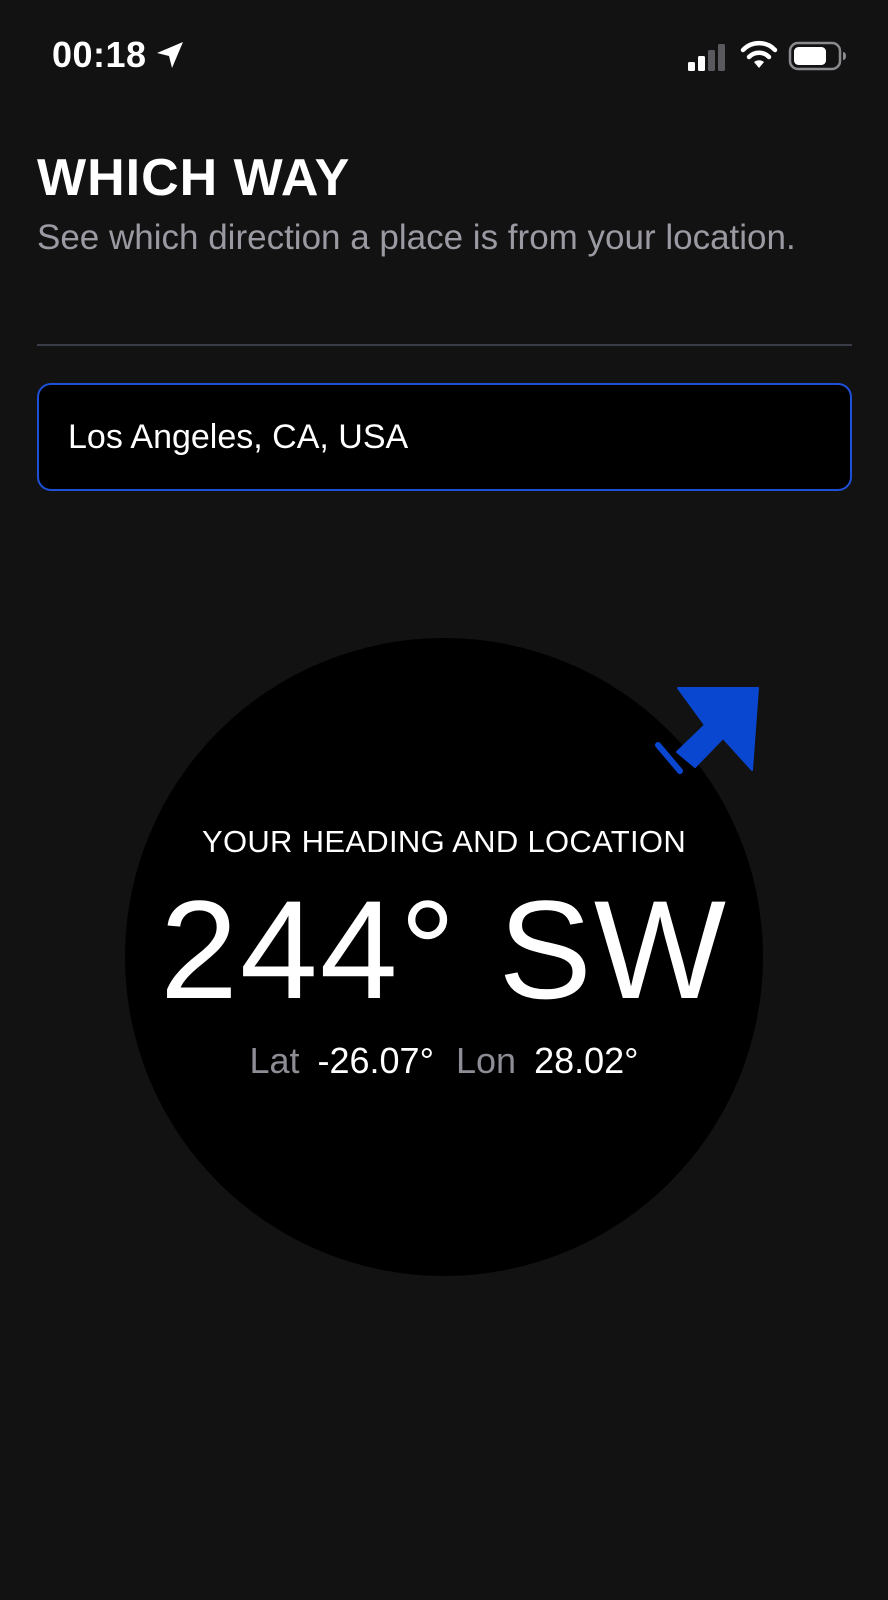  What do you see at coordinates (444, 345) in the screenshot?
I see `divider` at bounding box center [444, 345].